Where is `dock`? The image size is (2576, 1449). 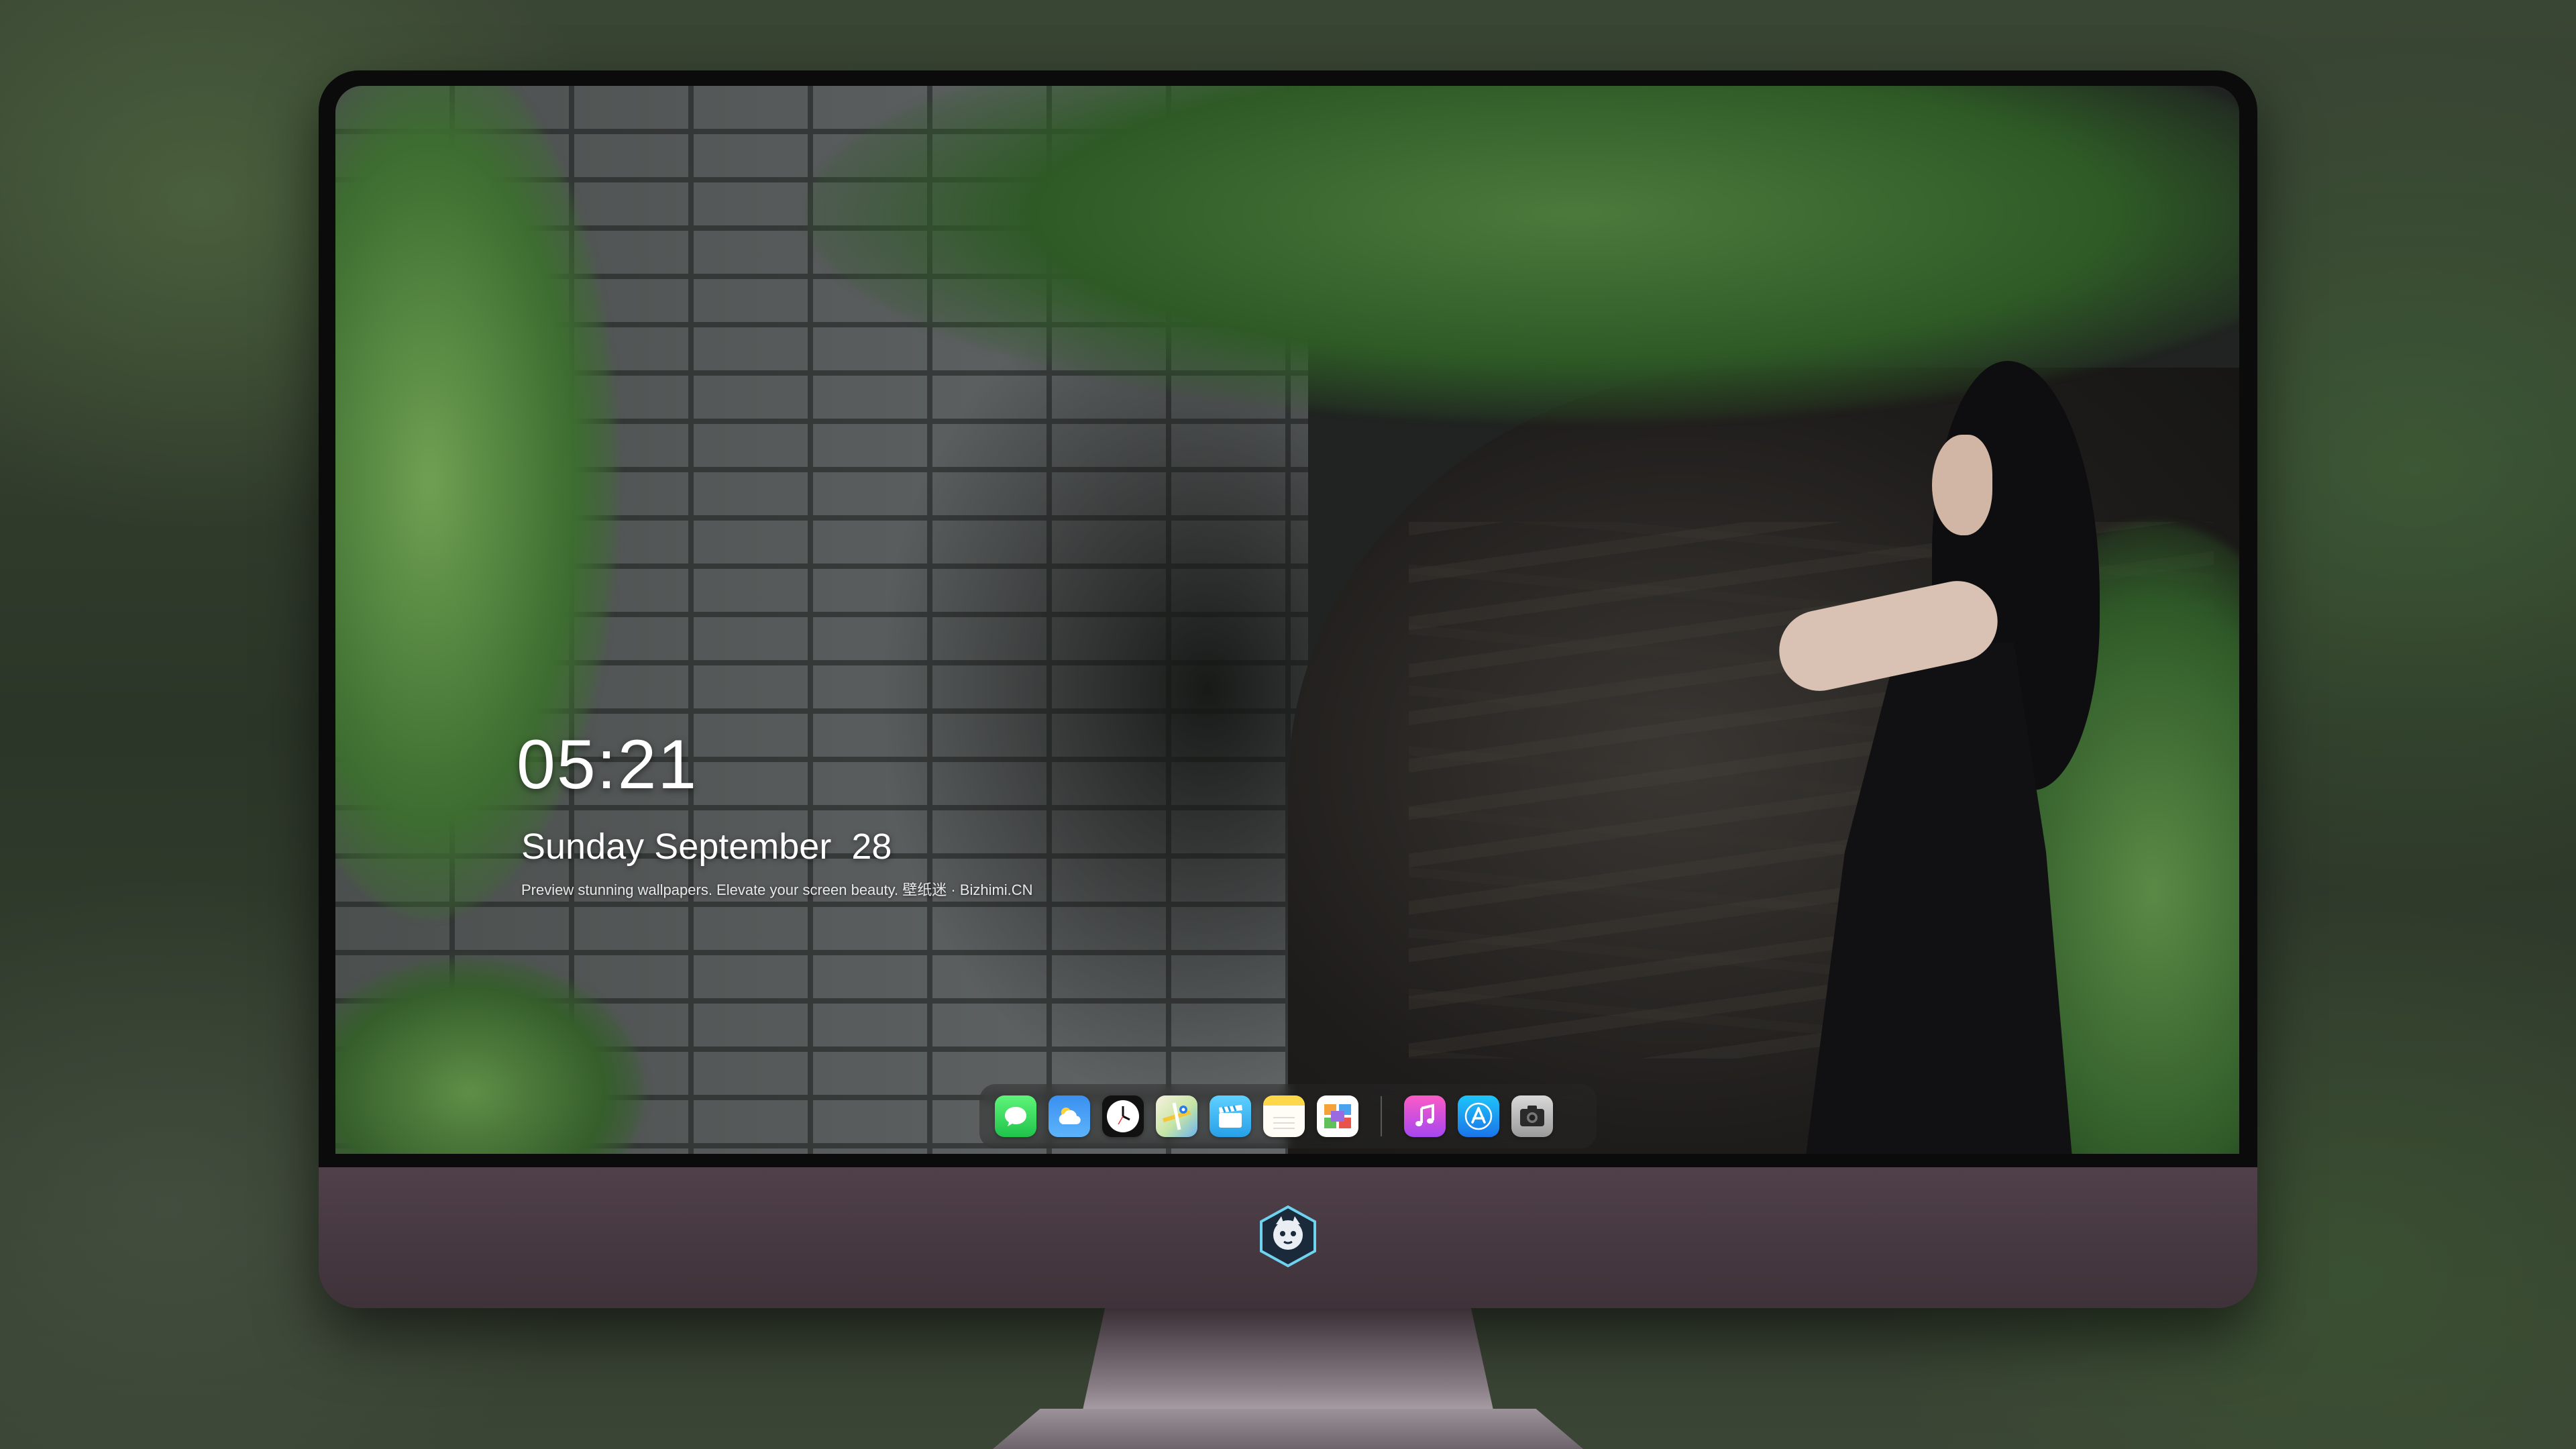 dock is located at coordinates (1288, 1116).